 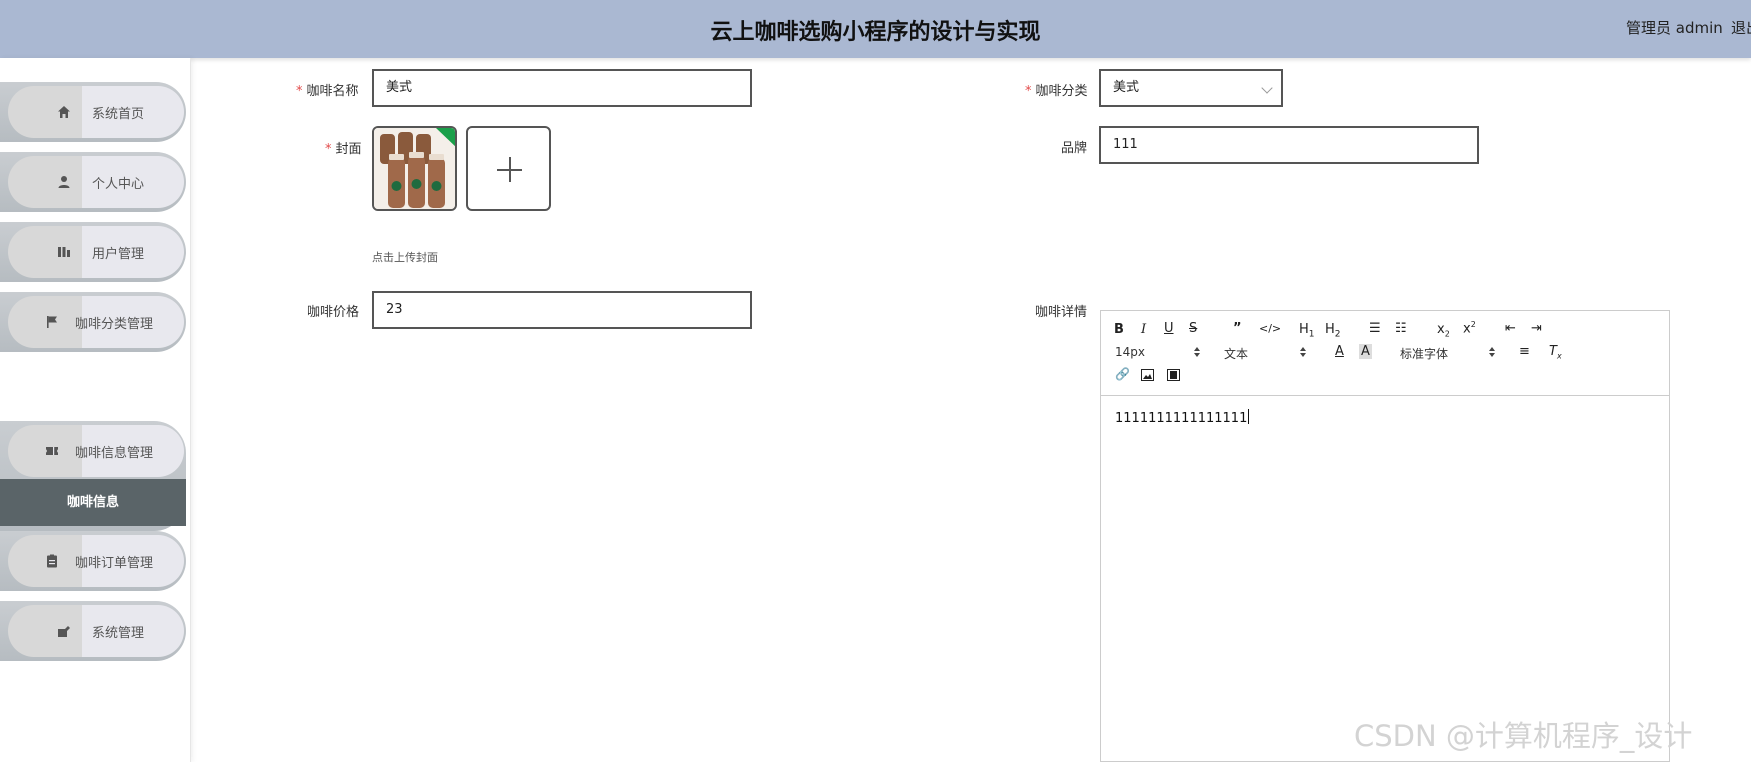 I want to click on sidebar-item-label: 咖啡分类管理, so click(x=114, y=324).